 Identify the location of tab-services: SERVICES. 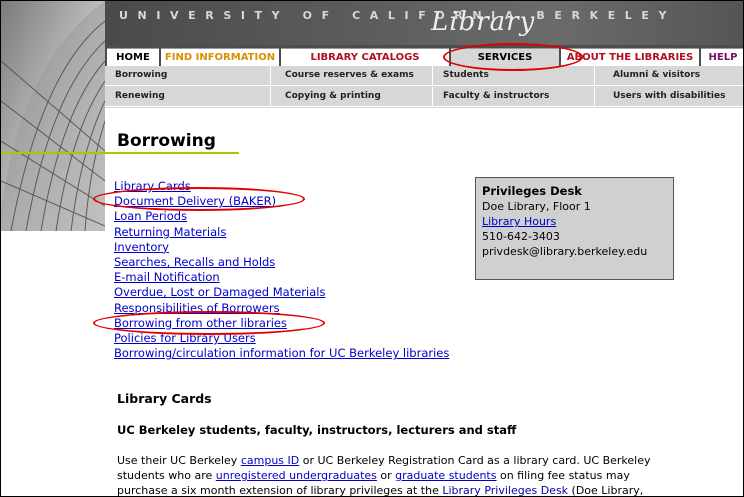
(505, 57).